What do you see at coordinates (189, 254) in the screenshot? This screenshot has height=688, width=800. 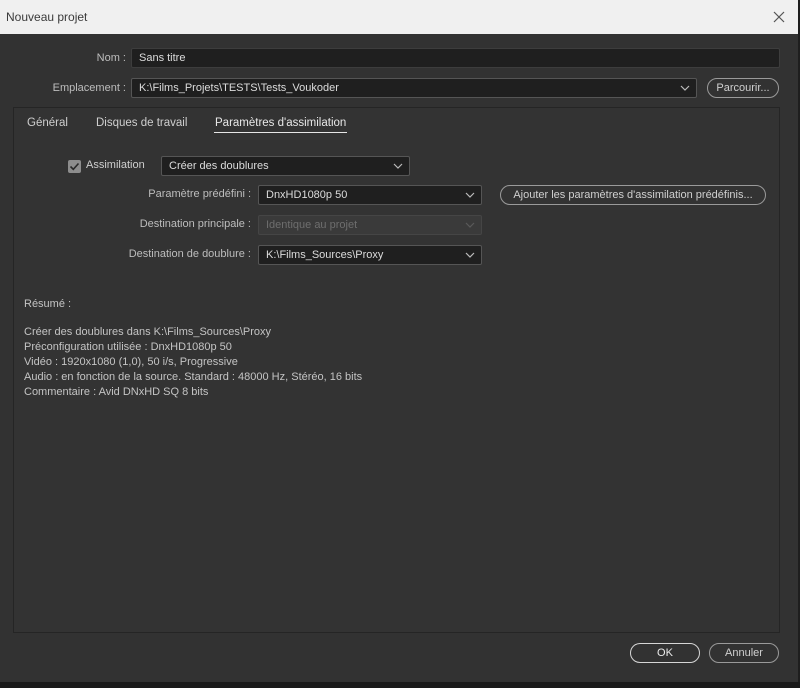 I see `proxy-destination-label: Destination de doublure :` at bounding box center [189, 254].